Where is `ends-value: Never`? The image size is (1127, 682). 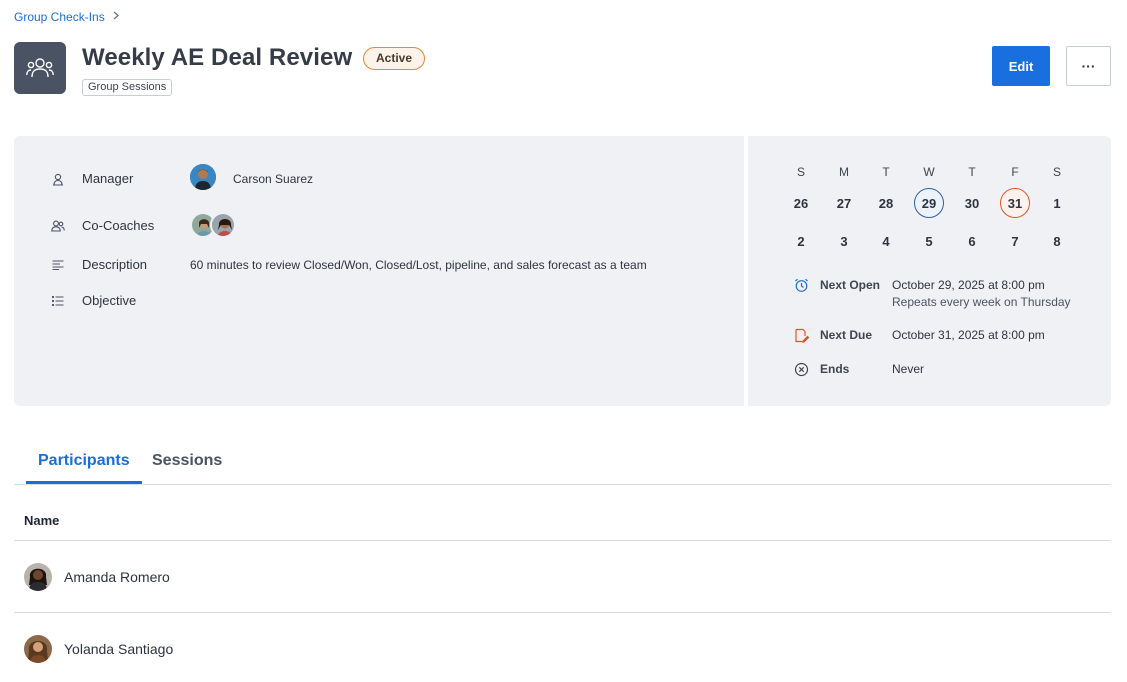
ends-value: Never is located at coordinates (908, 369).